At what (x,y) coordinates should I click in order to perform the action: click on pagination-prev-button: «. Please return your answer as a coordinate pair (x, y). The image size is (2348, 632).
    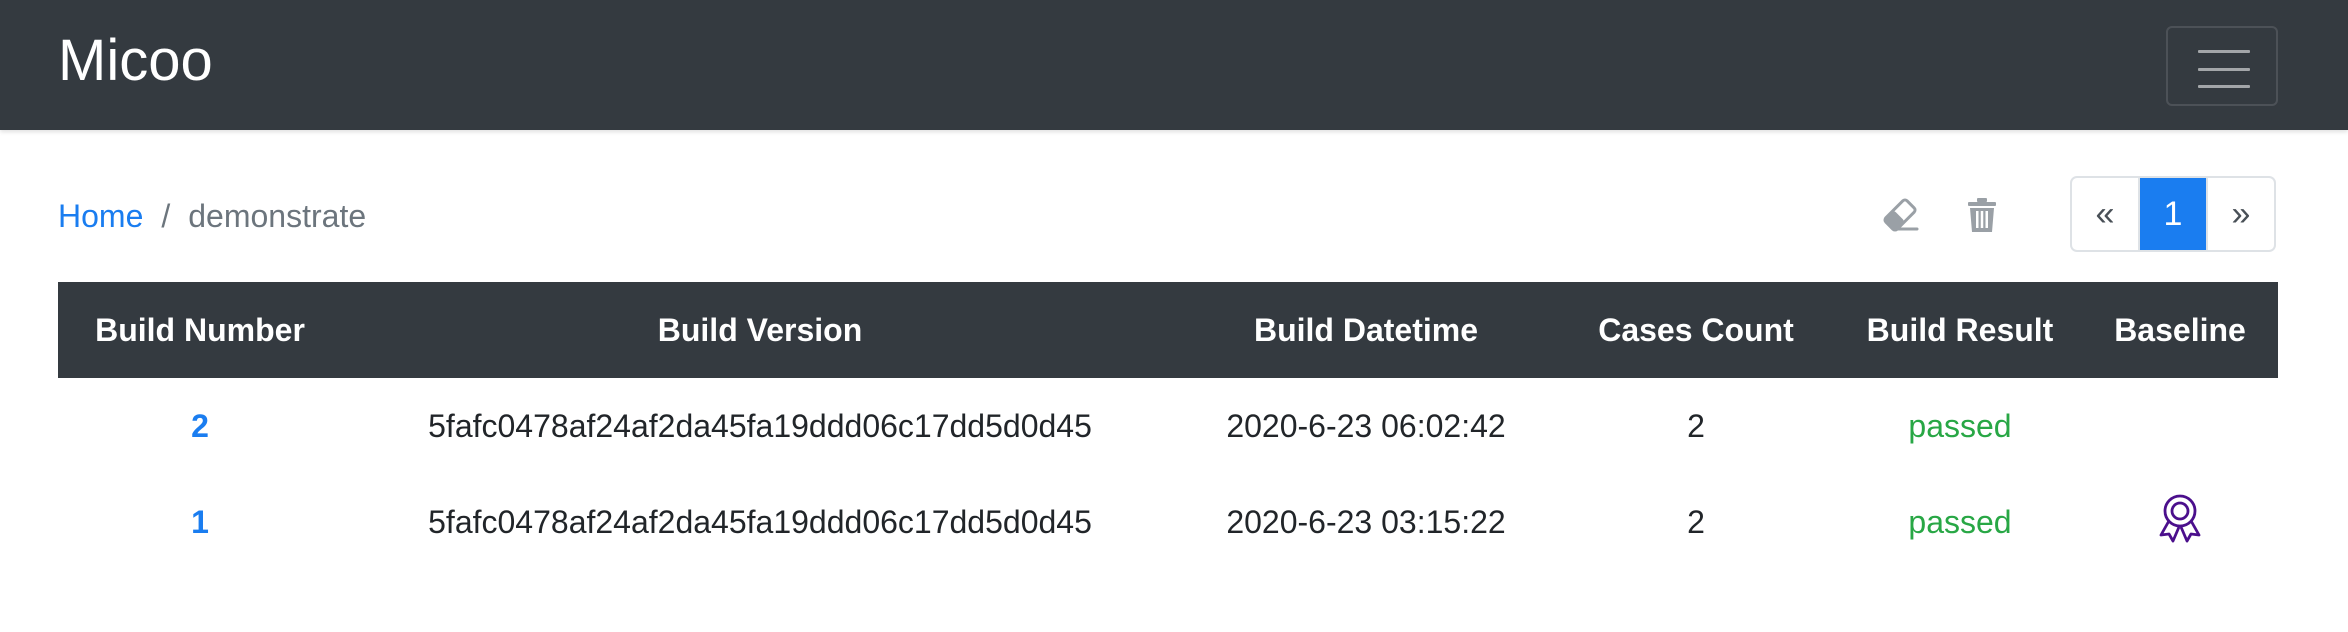
    Looking at the image, I should click on (2106, 214).